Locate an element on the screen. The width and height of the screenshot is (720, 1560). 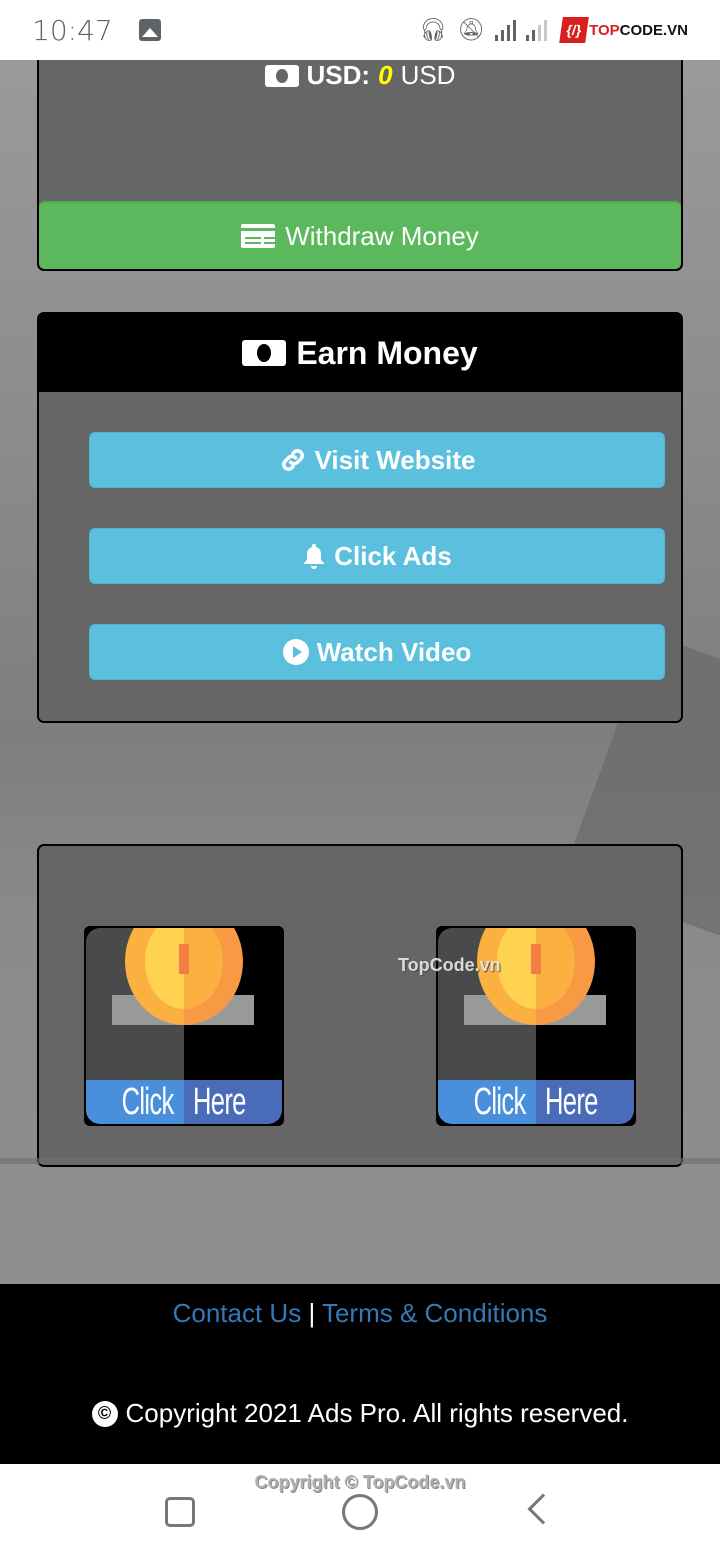
home-button is located at coordinates (360, 1512).